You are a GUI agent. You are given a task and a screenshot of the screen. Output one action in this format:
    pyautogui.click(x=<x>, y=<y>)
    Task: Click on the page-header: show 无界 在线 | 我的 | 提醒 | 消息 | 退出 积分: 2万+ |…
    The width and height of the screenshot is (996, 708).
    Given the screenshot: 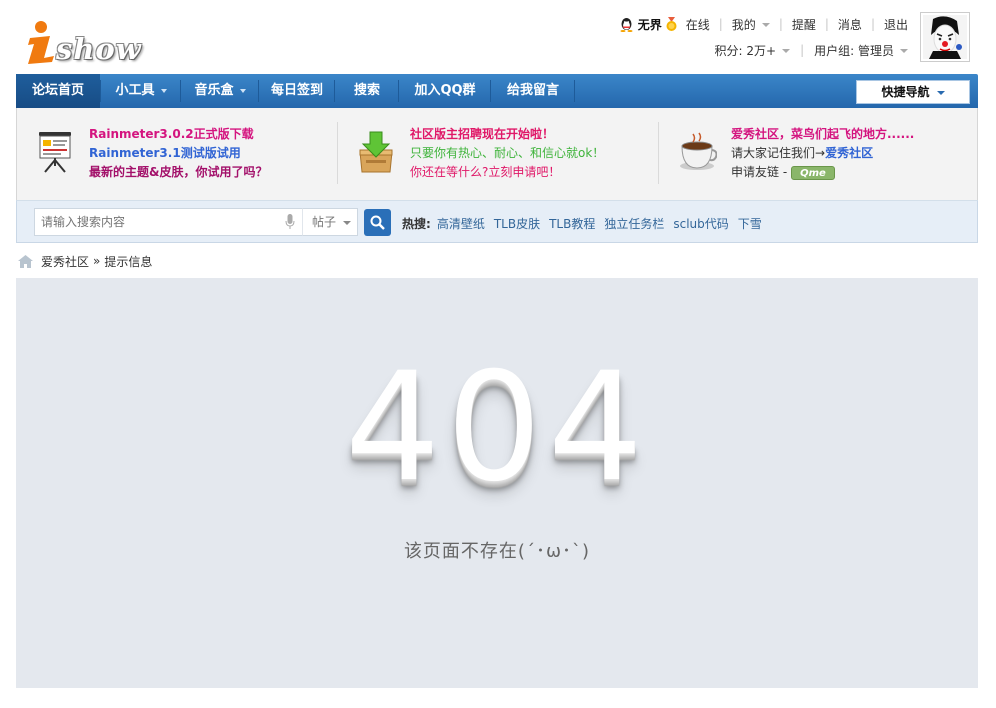 What is the action you would take?
    pyautogui.click(x=498, y=37)
    